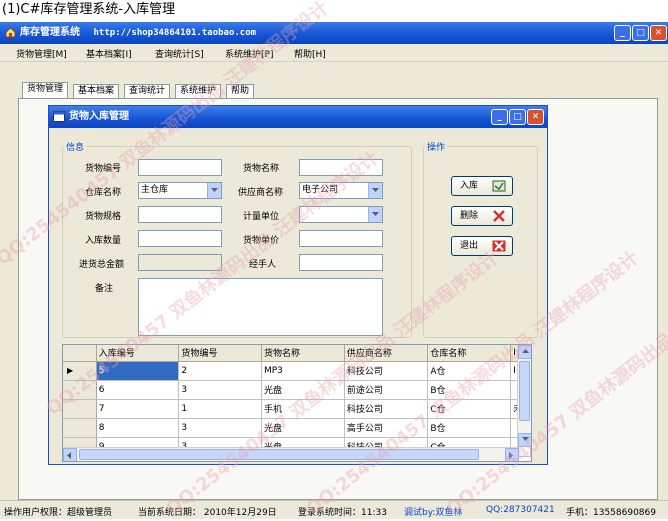 The width and height of the screenshot is (668, 521). What do you see at coordinates (341, 238) in the screenshot?
I see `price-input` at bounding box center [341, 238].